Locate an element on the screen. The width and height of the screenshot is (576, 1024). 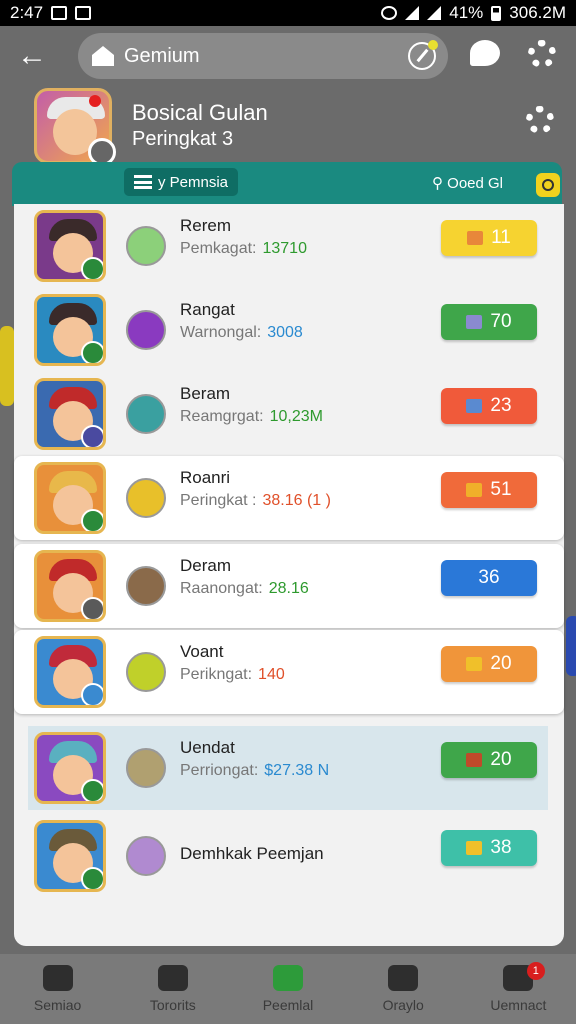
player-row: Roanri Peringkat :38.16 (1 ) 51 is located at coordinates (289, 498).